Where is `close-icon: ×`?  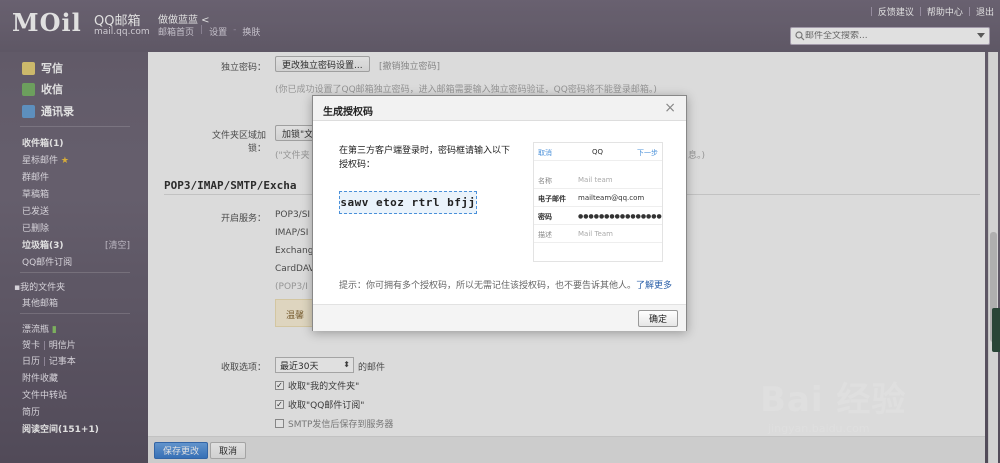
close-icon: × is located at coordinates (670, 108).